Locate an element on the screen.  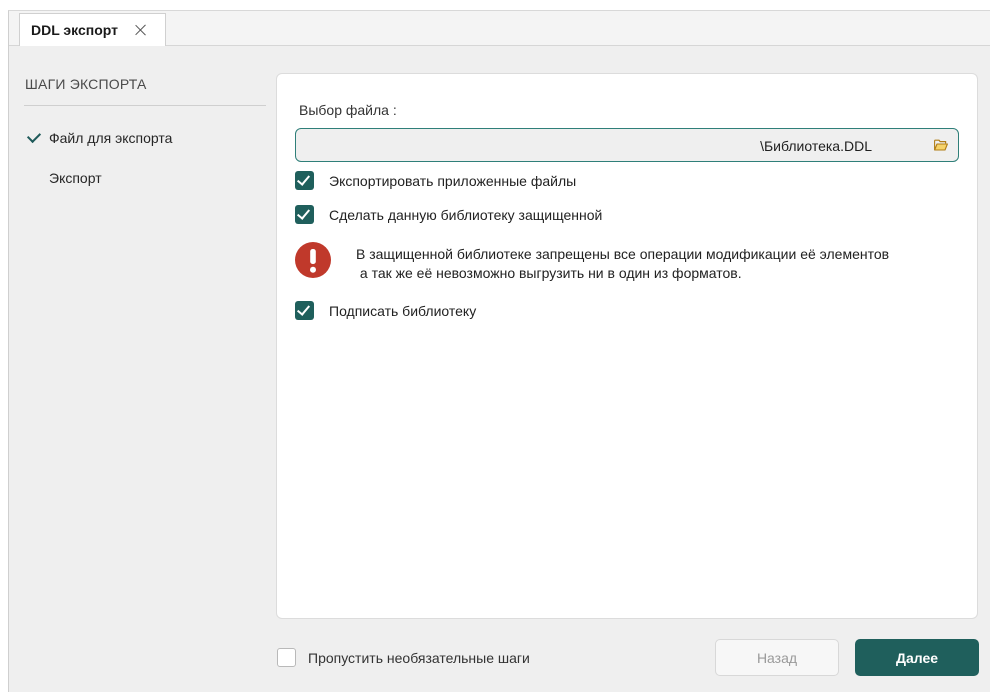
step-export: Экспорт is located at coordinates (75, 178).